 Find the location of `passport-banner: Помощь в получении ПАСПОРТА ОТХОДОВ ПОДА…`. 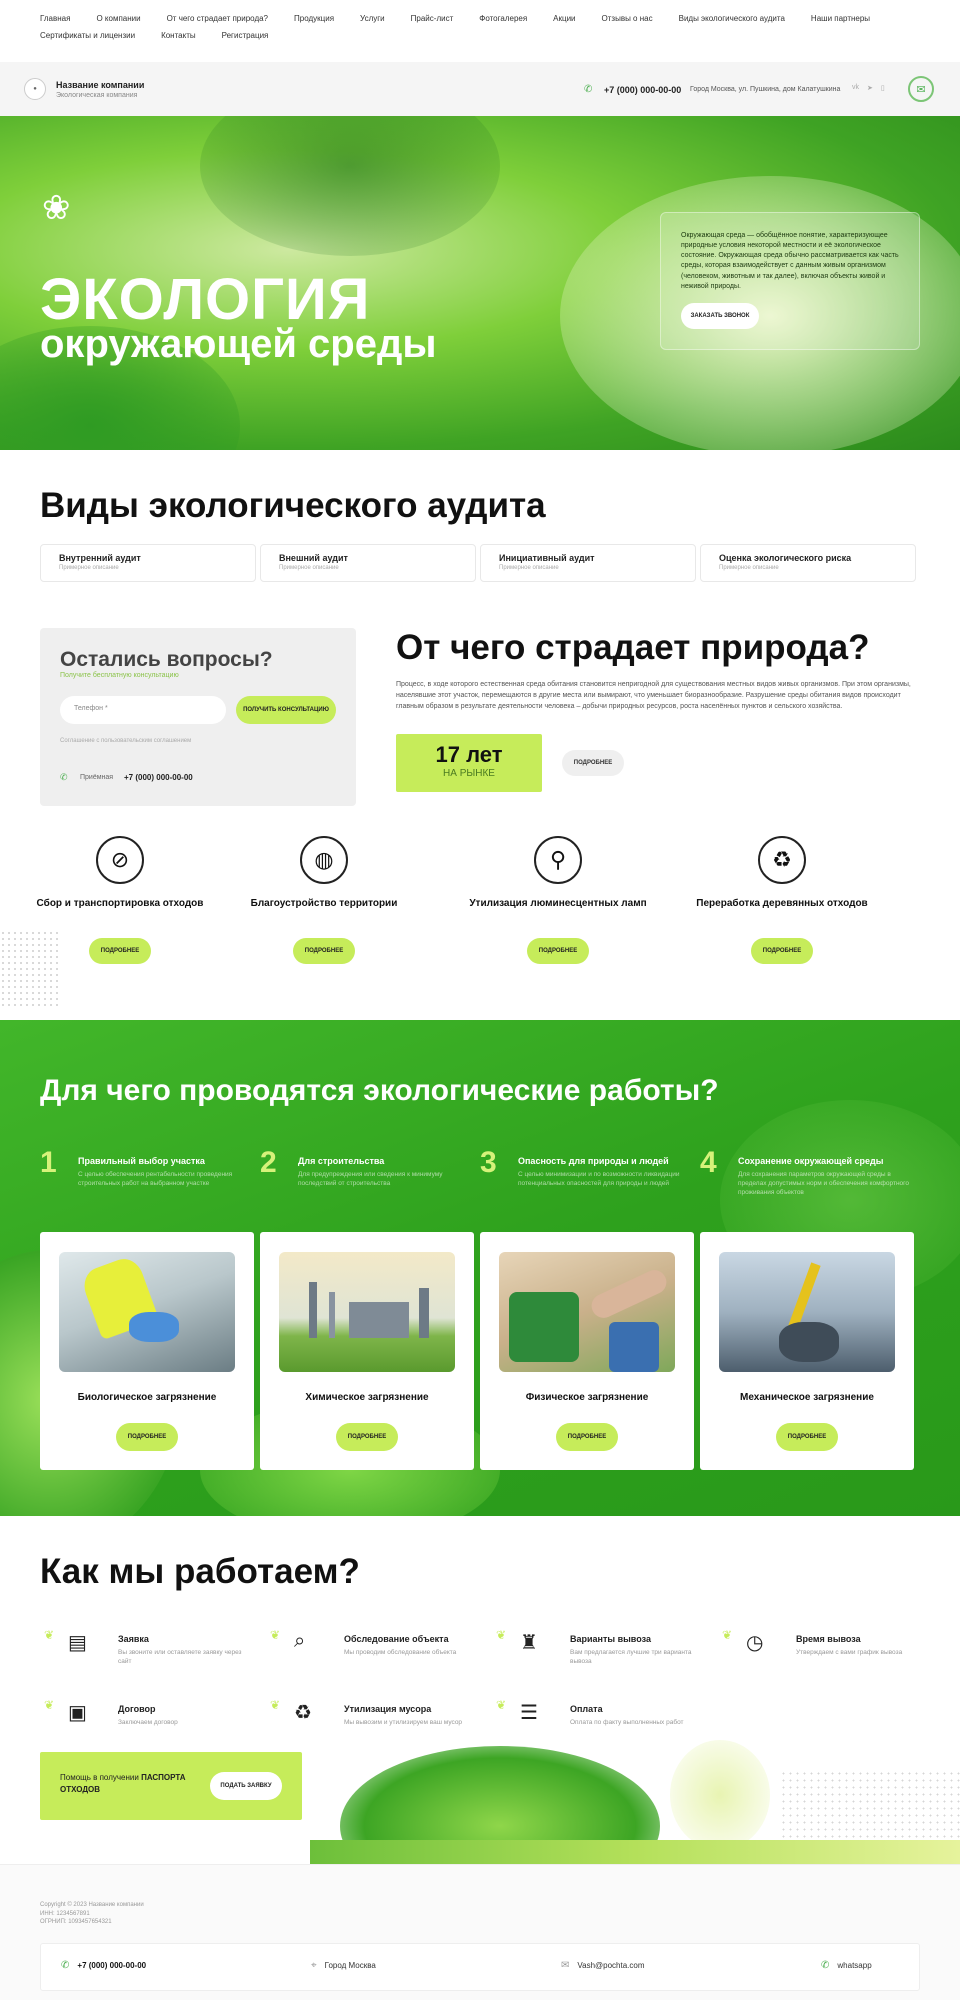

passport-banner: Помощь в получении ПАСПОРТА ОТХОДОВ ПОДА… is located at coordinates (171, 1786).